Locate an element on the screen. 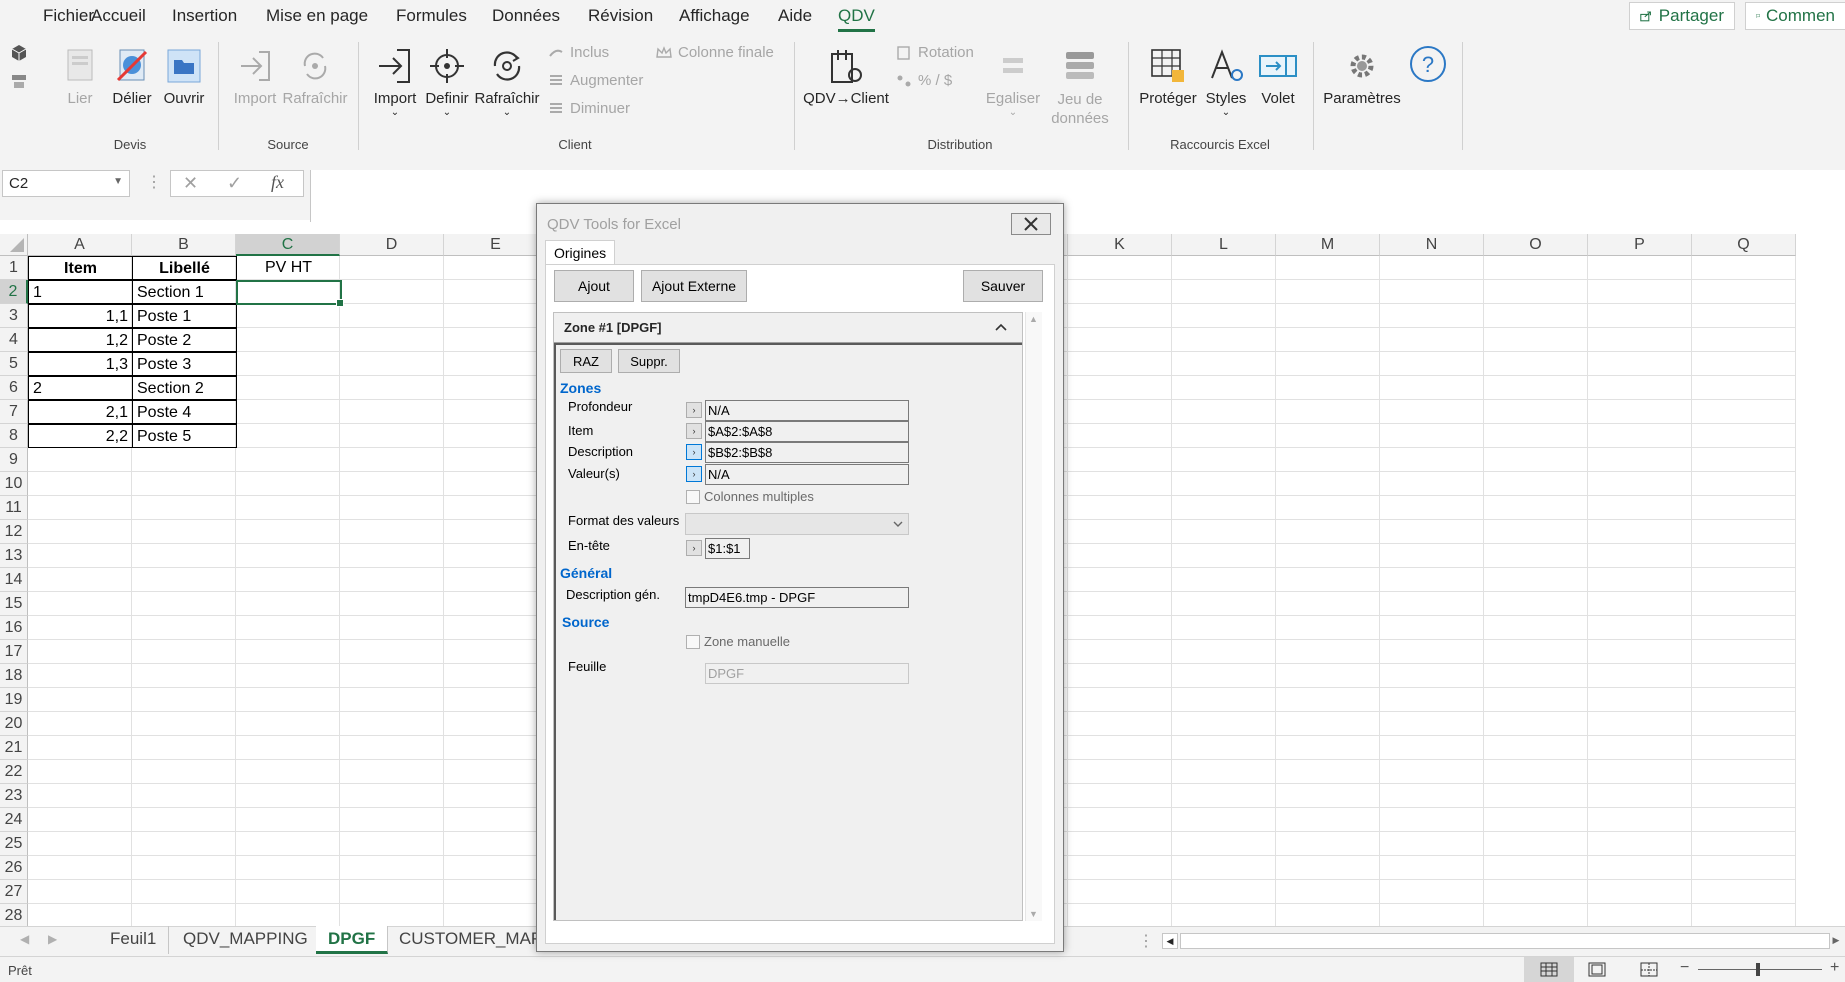  cell-A2: 1 is located at coordinates (80, 292).